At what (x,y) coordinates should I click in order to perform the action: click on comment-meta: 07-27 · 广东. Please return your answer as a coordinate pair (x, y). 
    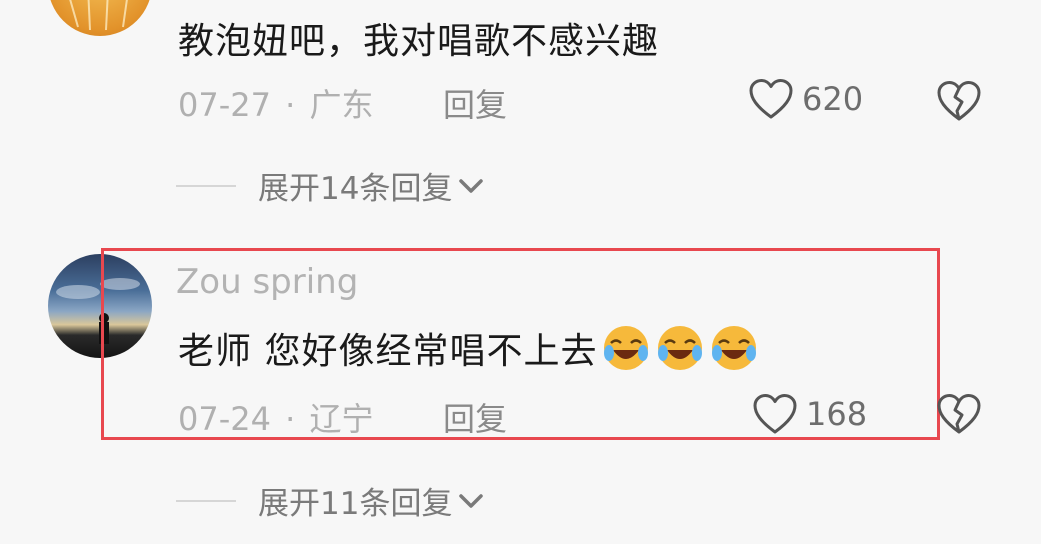
    Looking at the image, I should click on (276, 103).